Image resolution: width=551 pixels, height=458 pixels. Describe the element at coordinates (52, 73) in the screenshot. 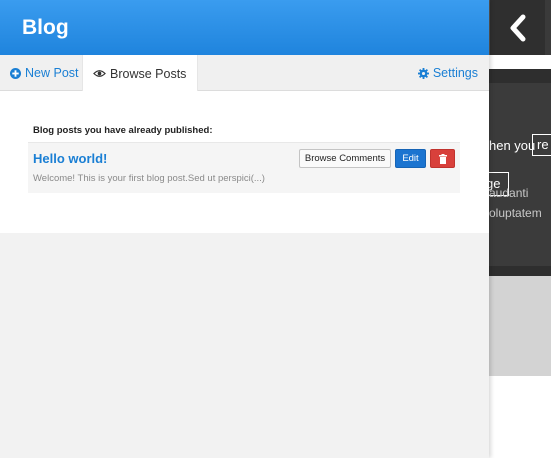

I see `tab-label: New Post` at that location.